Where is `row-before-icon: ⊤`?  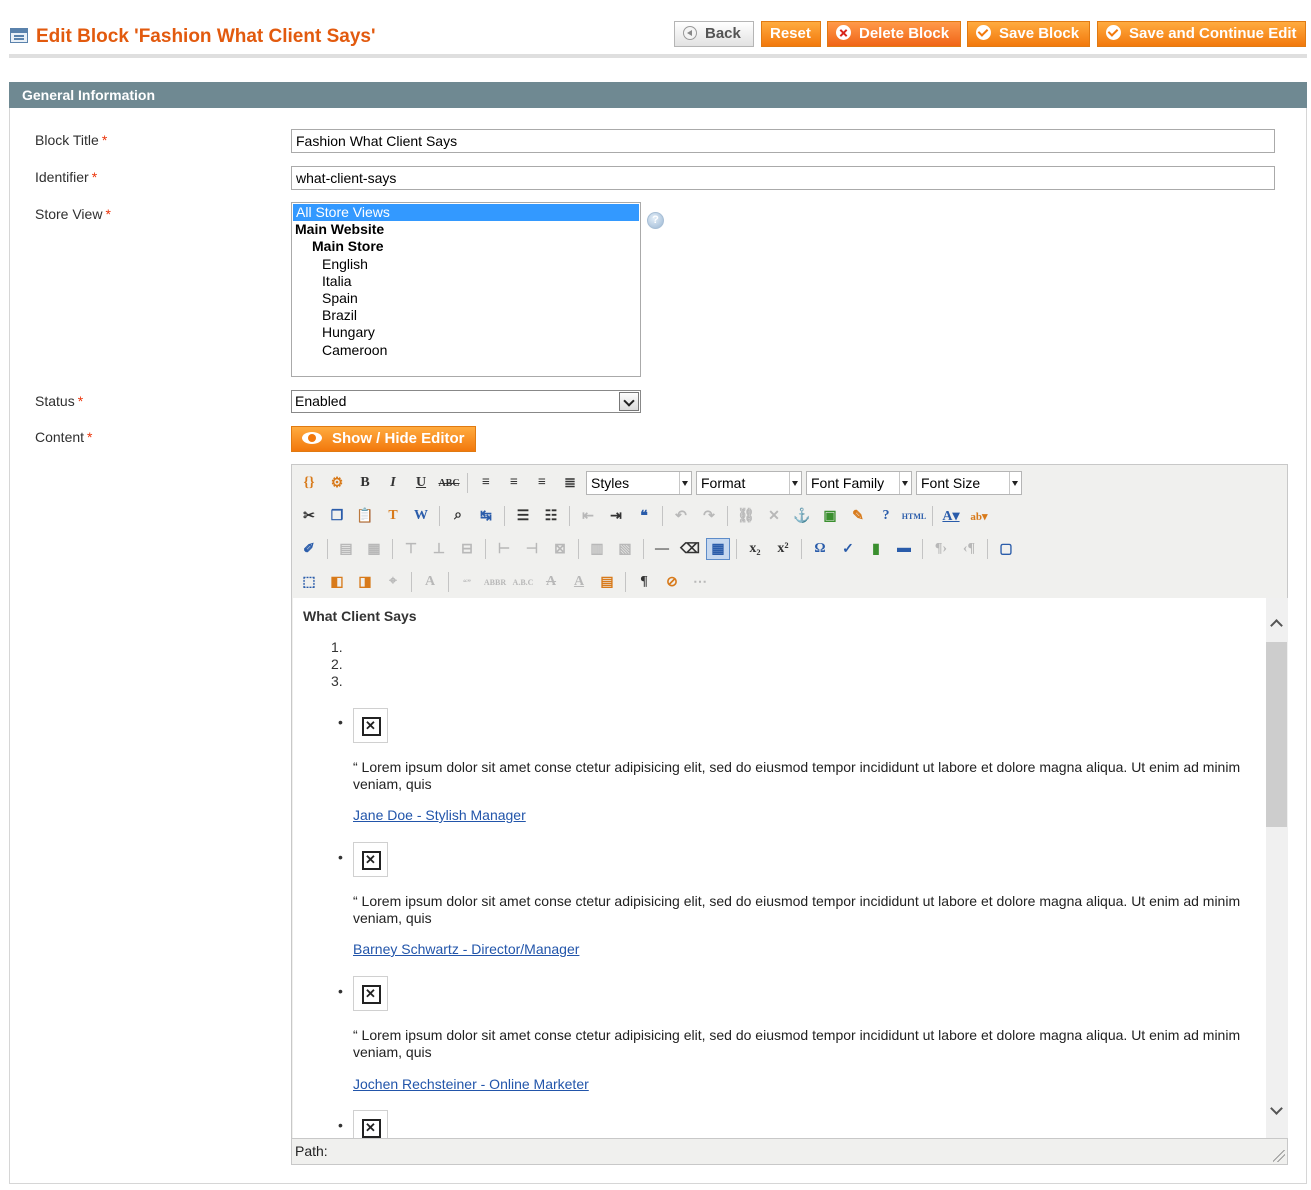
row-before-icon: ⊤ is located at coordinates (411, 549).